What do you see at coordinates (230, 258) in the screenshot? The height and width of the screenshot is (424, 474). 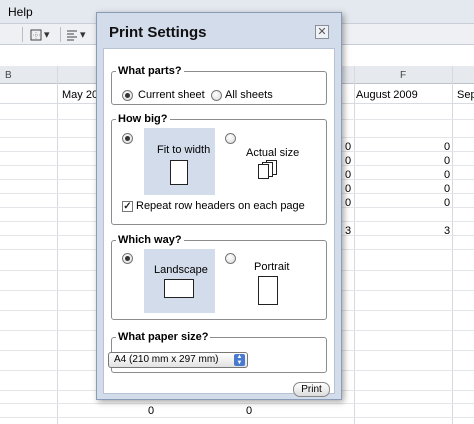 I see `portrait-radio` at bounding box center [230, 258].